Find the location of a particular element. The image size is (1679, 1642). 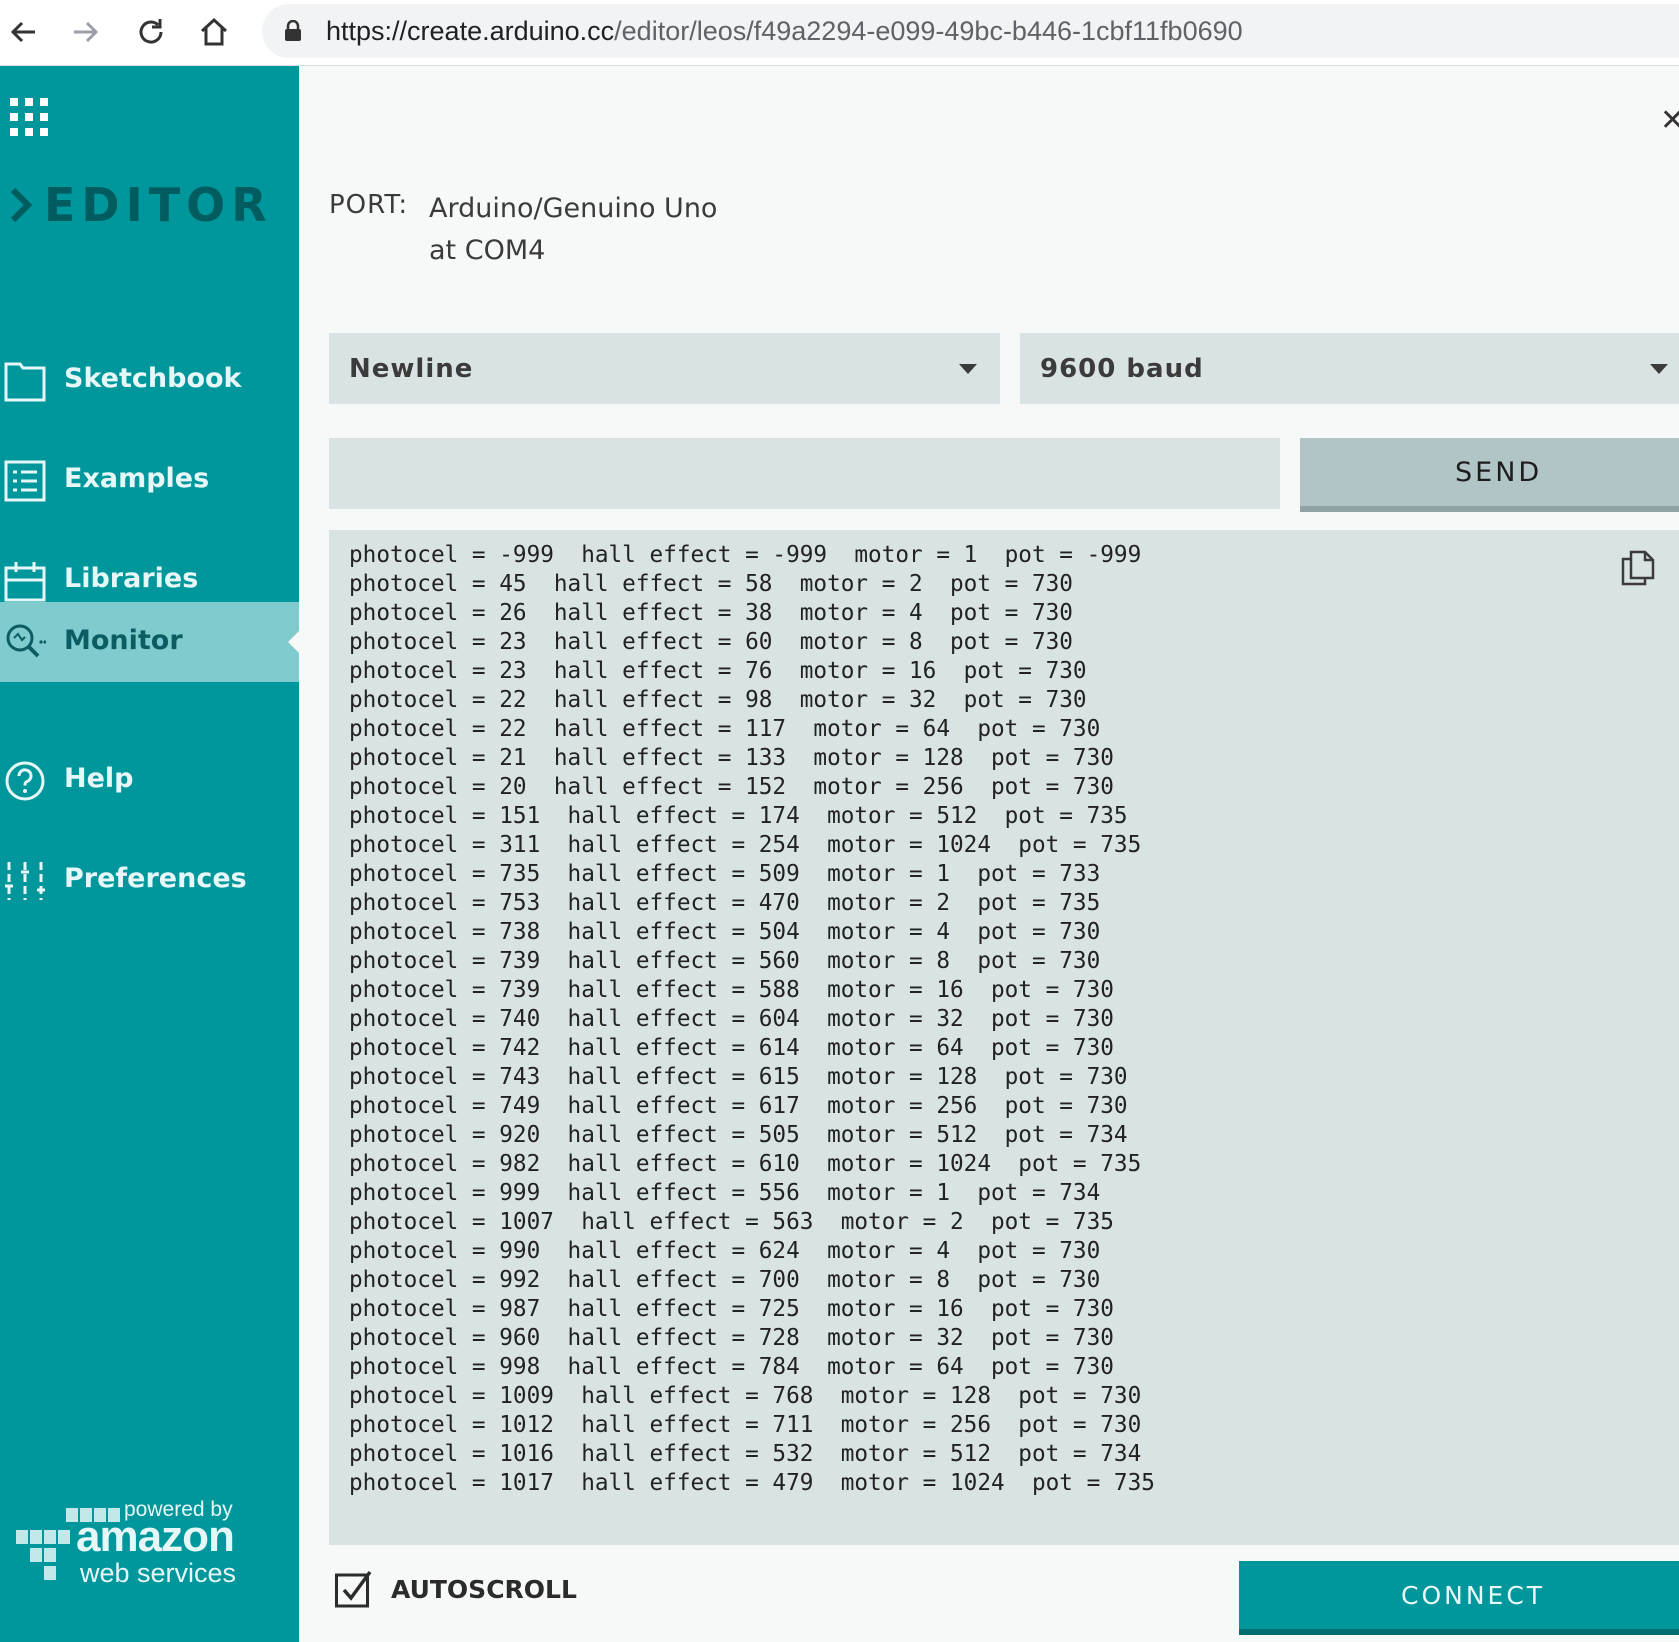

chevron-right-icon is located at coordinates (21, 205).